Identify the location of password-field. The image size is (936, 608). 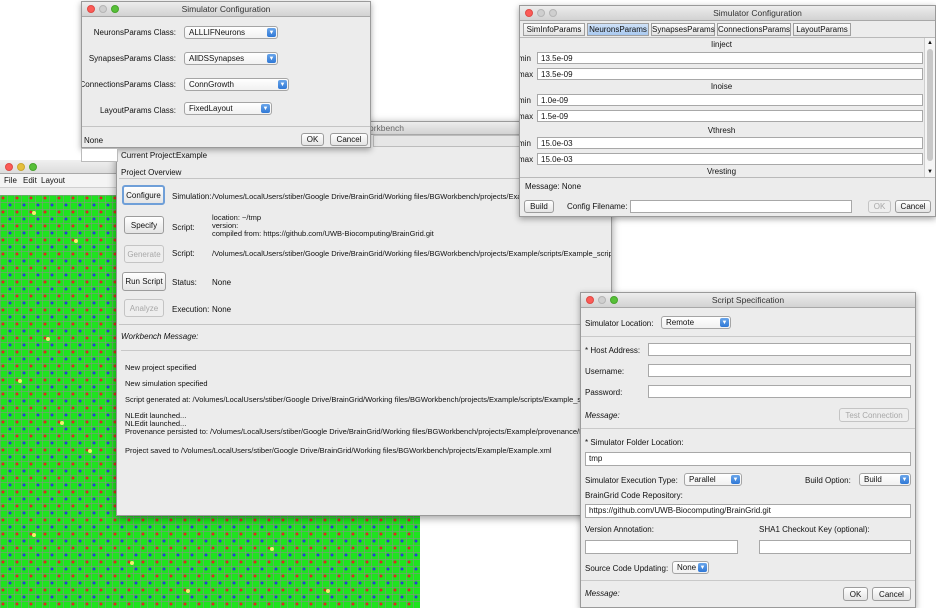
(779, 391).